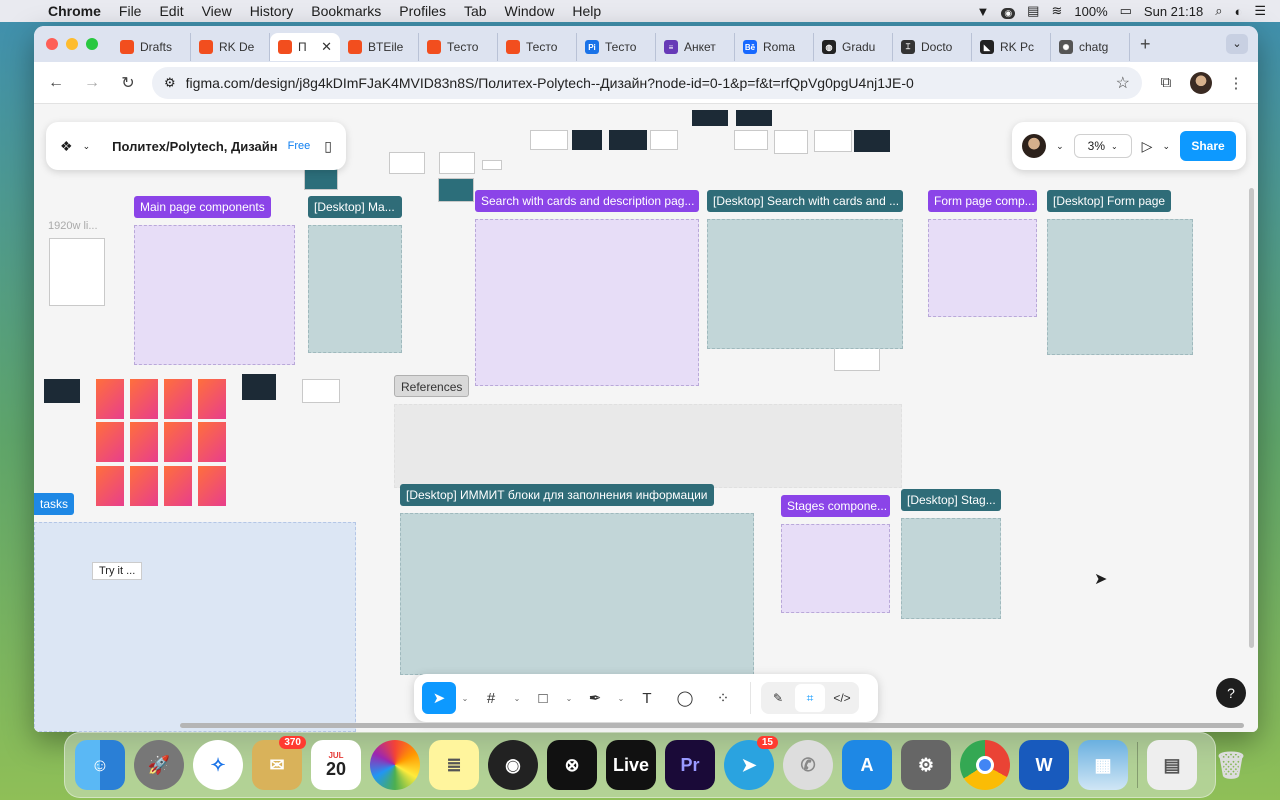  I want to click on tab-test-2: Тесто, so click(537, 47).